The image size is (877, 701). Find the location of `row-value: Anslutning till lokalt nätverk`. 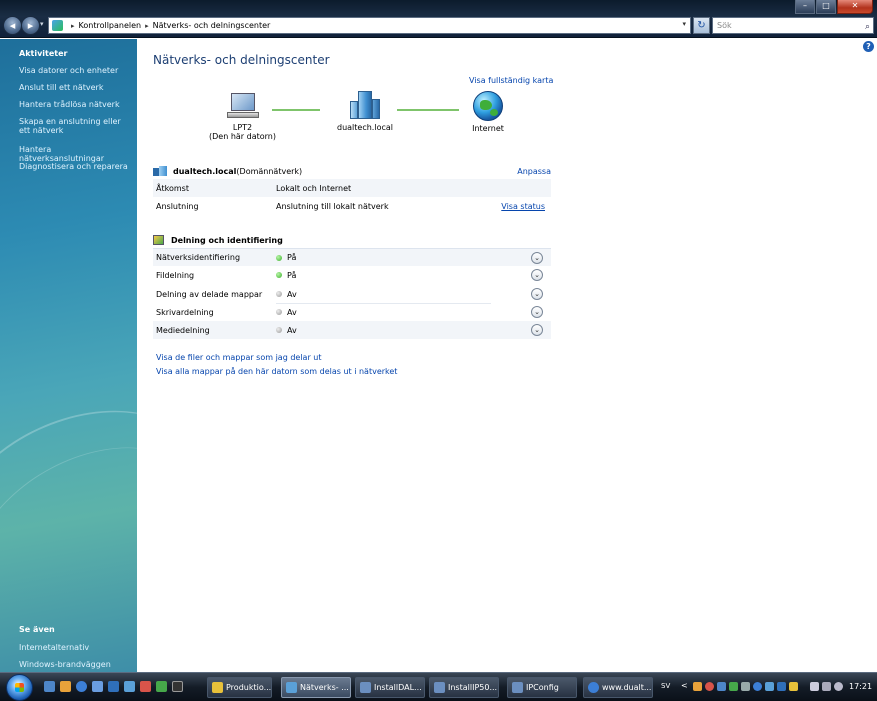

row-value: Anslutning till lokalt nätverk is located at coordinates (332, 206).